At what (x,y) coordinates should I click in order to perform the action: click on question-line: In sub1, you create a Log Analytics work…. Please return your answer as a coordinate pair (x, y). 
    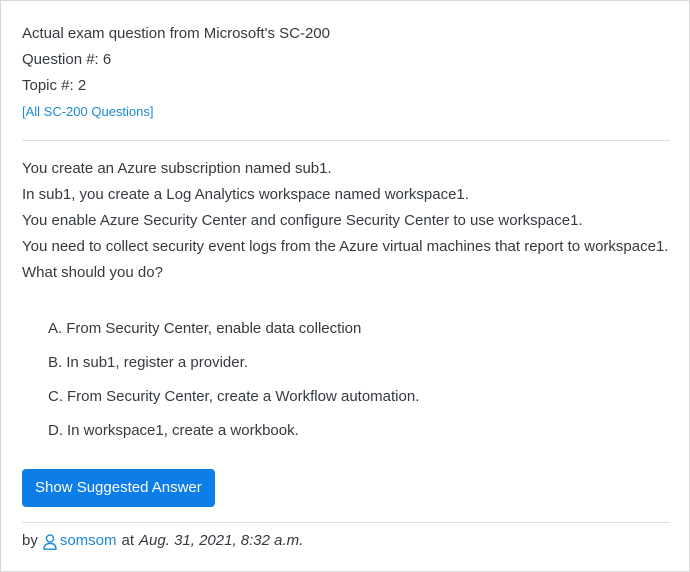
    Looking at the image, I should click on (245, 194).